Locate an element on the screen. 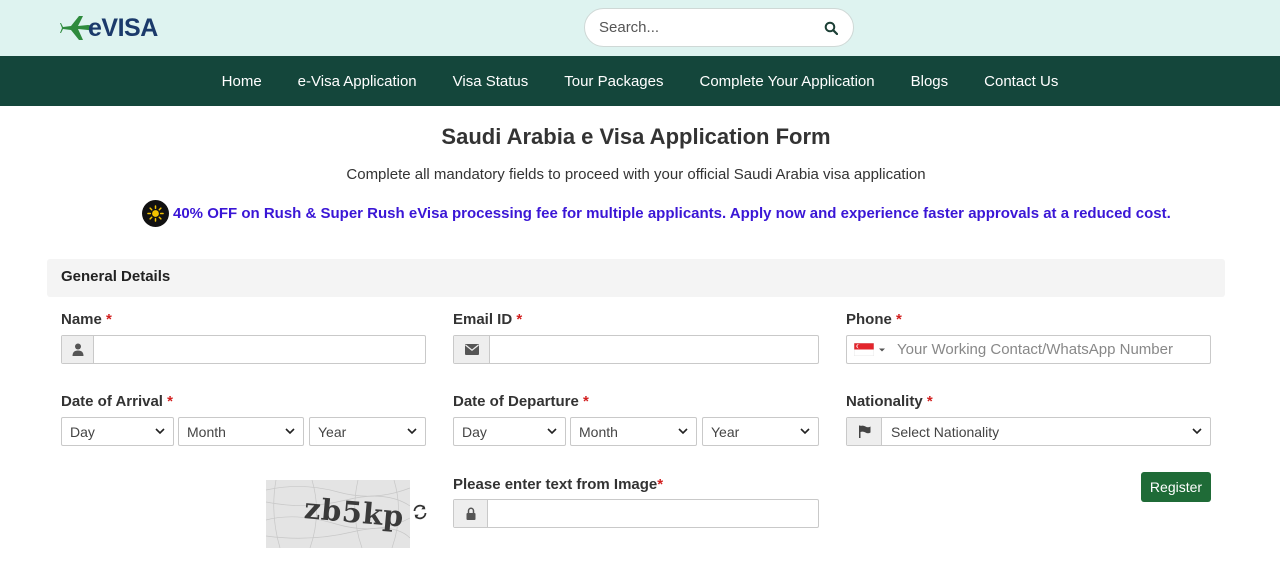 This screenshot has width=1280, height=561. captcha-label-text: Please enter text from Image is located at coordinates (555, 484).